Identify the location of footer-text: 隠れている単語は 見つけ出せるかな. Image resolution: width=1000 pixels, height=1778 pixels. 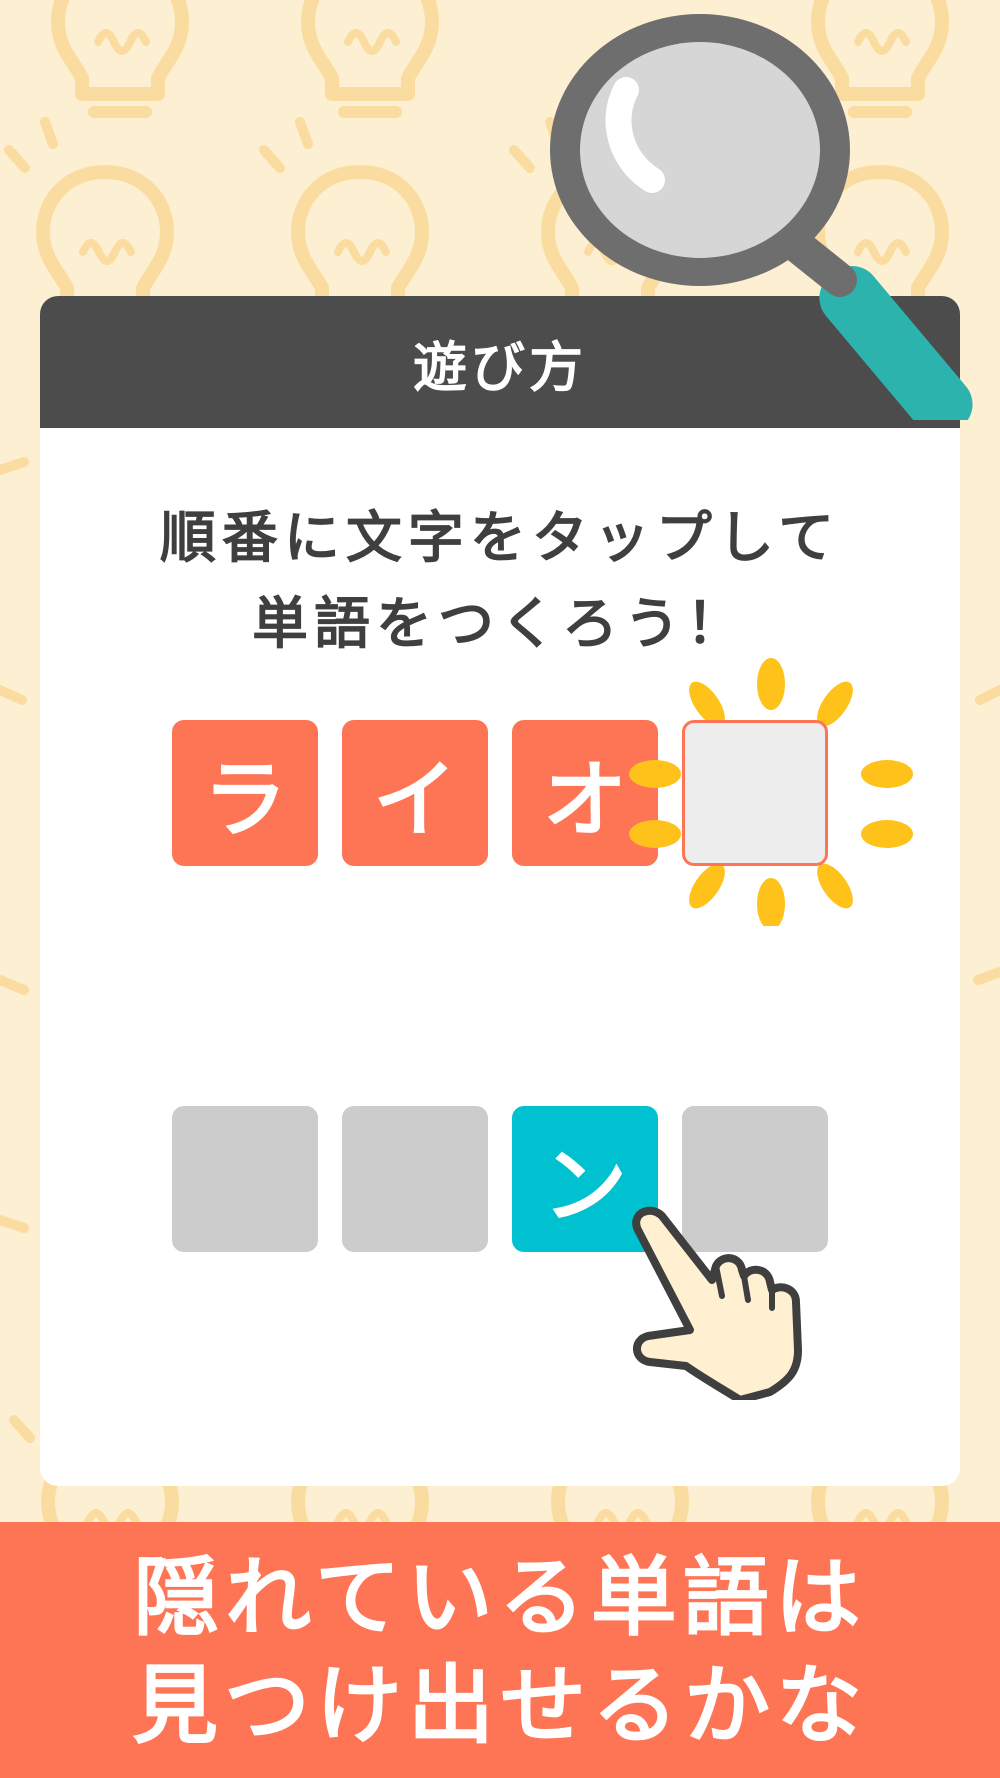
(500, 1652).